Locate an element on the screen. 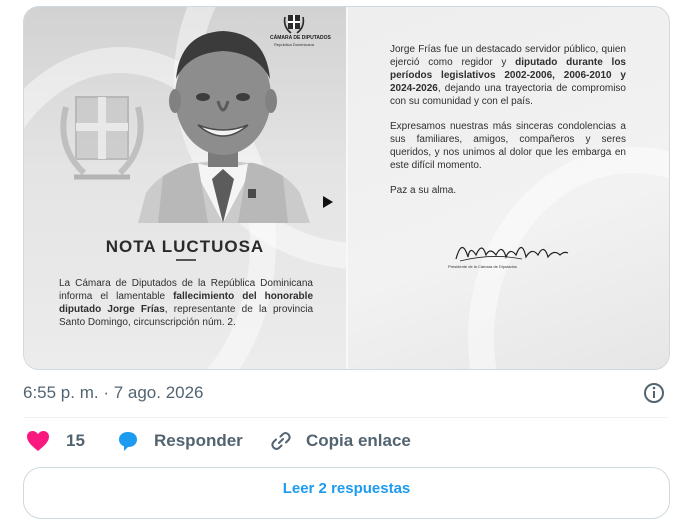 This screenshot has height=519, width=691. copy-link-button: Copia enlace is located at coordinates (340, 441).